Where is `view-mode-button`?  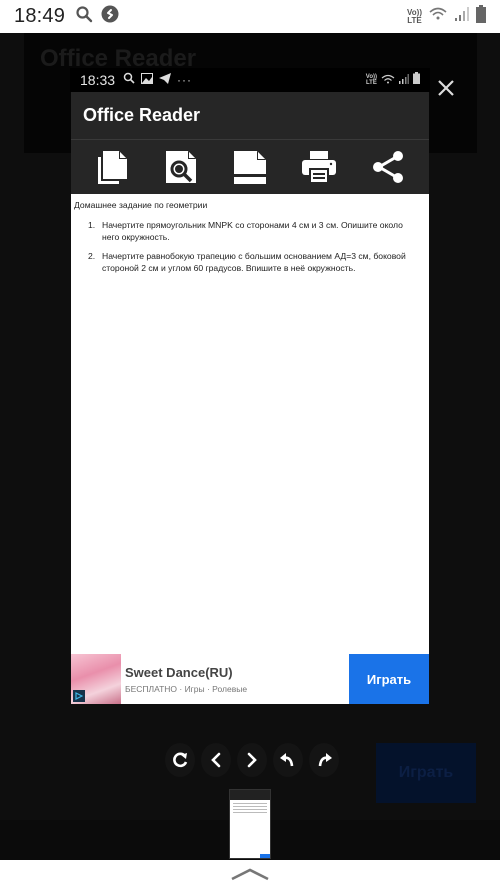
view-mode-button is located at coordinates (250, 167).